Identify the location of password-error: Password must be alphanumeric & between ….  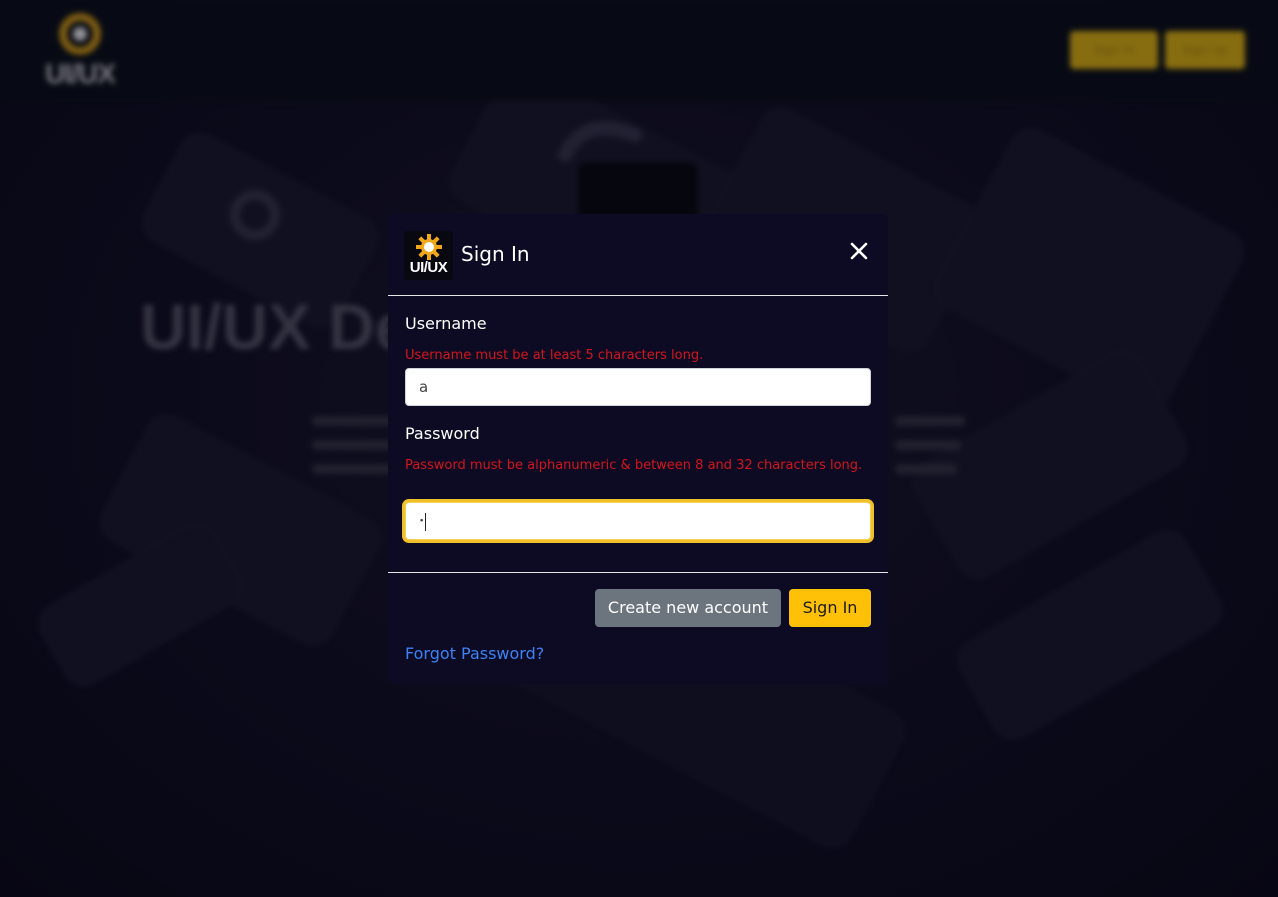
(634, 465).